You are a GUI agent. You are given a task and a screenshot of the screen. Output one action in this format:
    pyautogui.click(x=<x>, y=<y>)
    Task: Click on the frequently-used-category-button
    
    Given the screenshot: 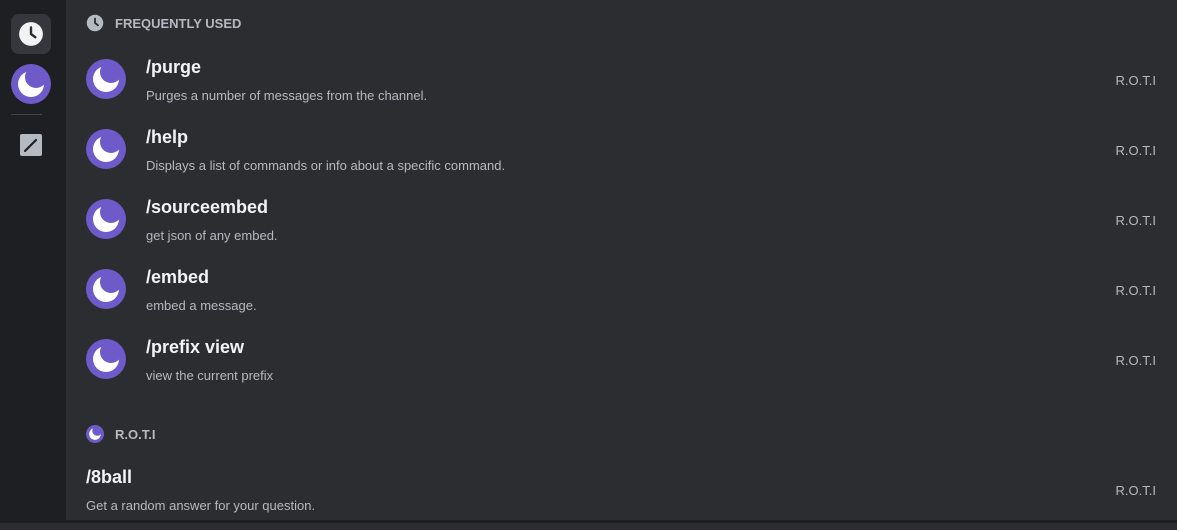 What is the action you would take?
    pyautogui.click(x=31, y=34)
    